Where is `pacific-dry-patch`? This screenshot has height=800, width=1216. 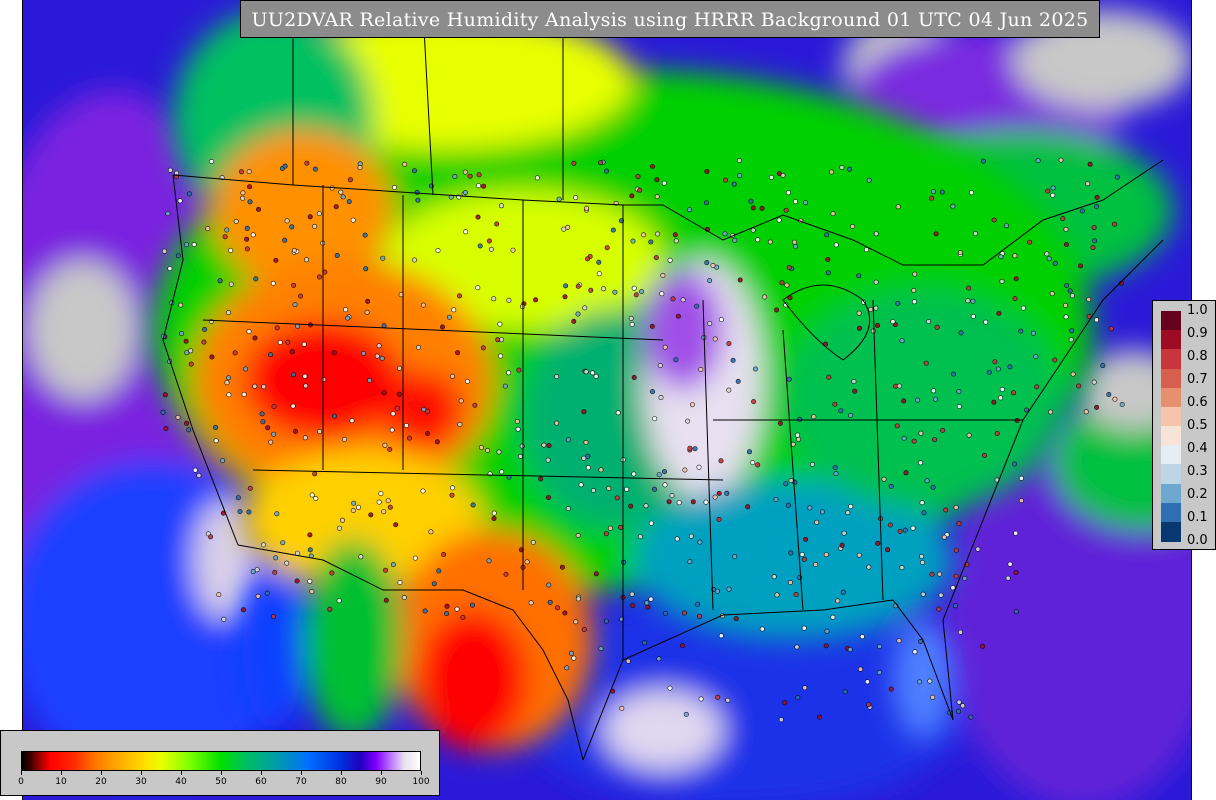 pacific-dry-patch is located at coordinates (83, 330).